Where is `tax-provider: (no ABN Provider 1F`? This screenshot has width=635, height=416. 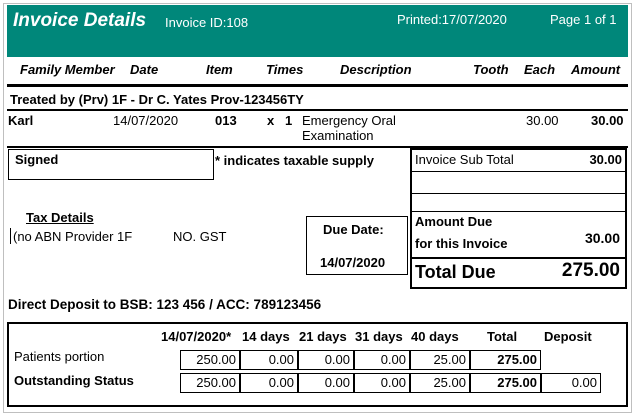
tax-provider: (no ABN Provider 1F is located at coordinates (73, 236).